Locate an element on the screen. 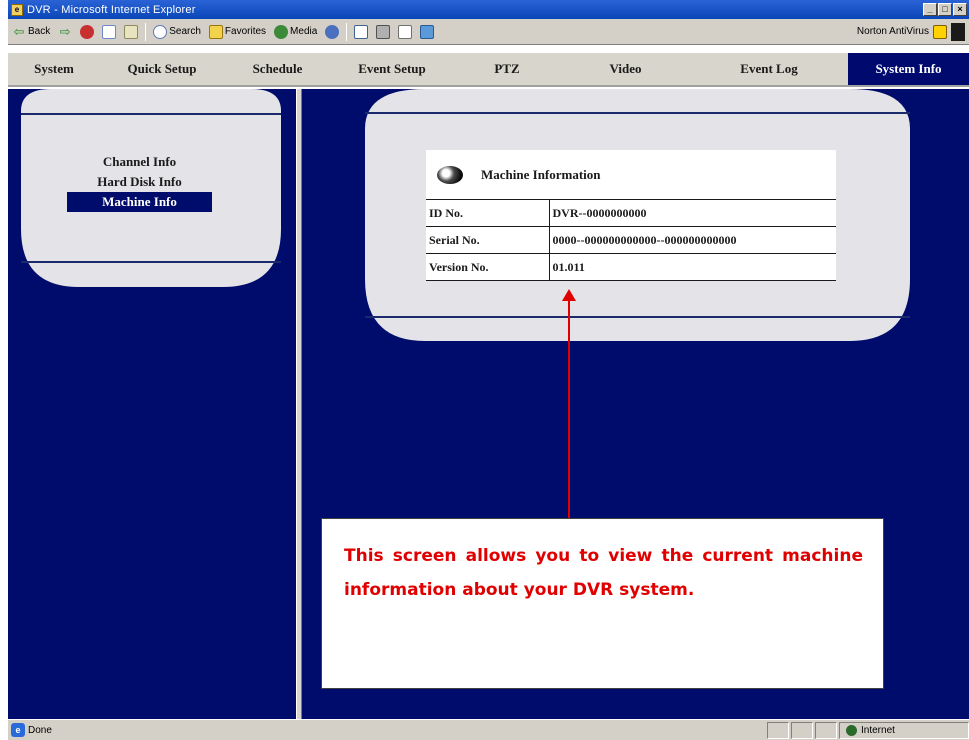  history-button is located at coordinates (332, 31).